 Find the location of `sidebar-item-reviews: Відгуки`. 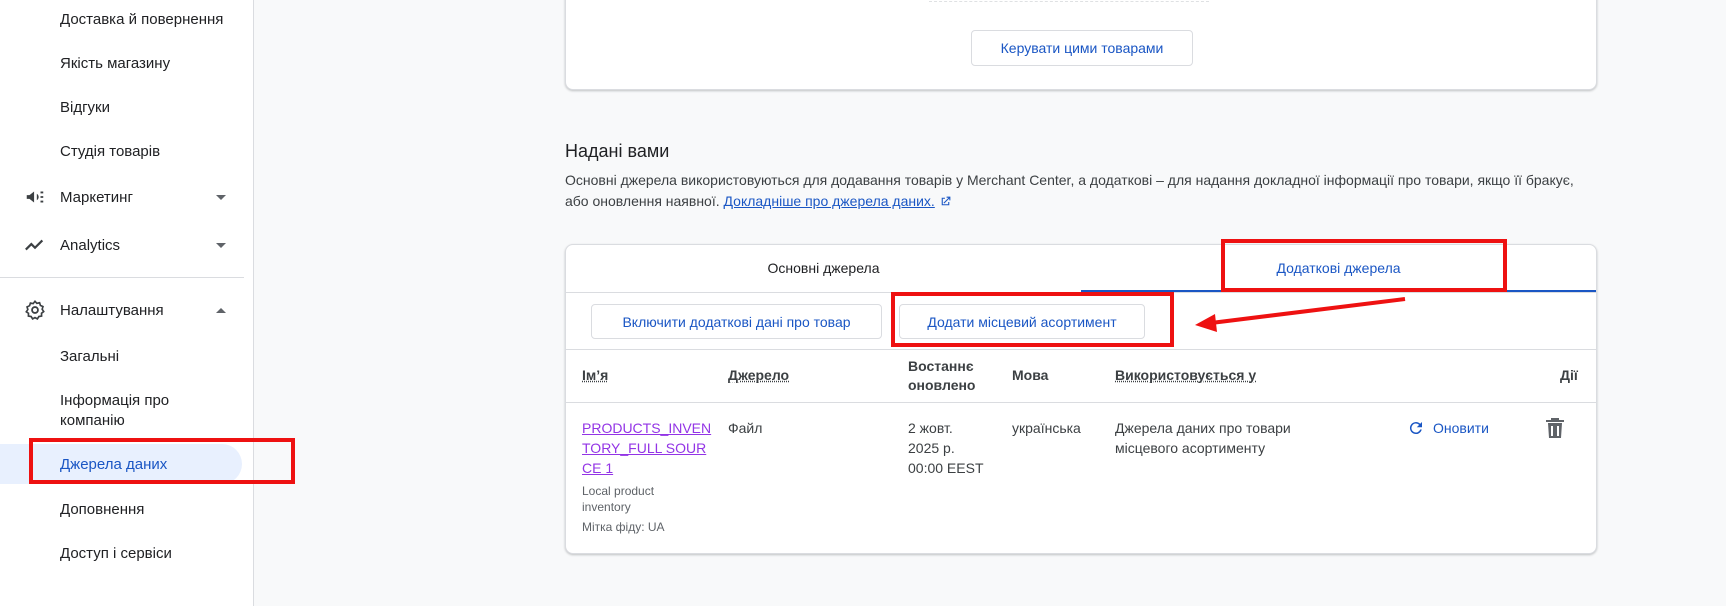

sidebar-item-reviews: Відгуки is located at coordinates (126, 107).